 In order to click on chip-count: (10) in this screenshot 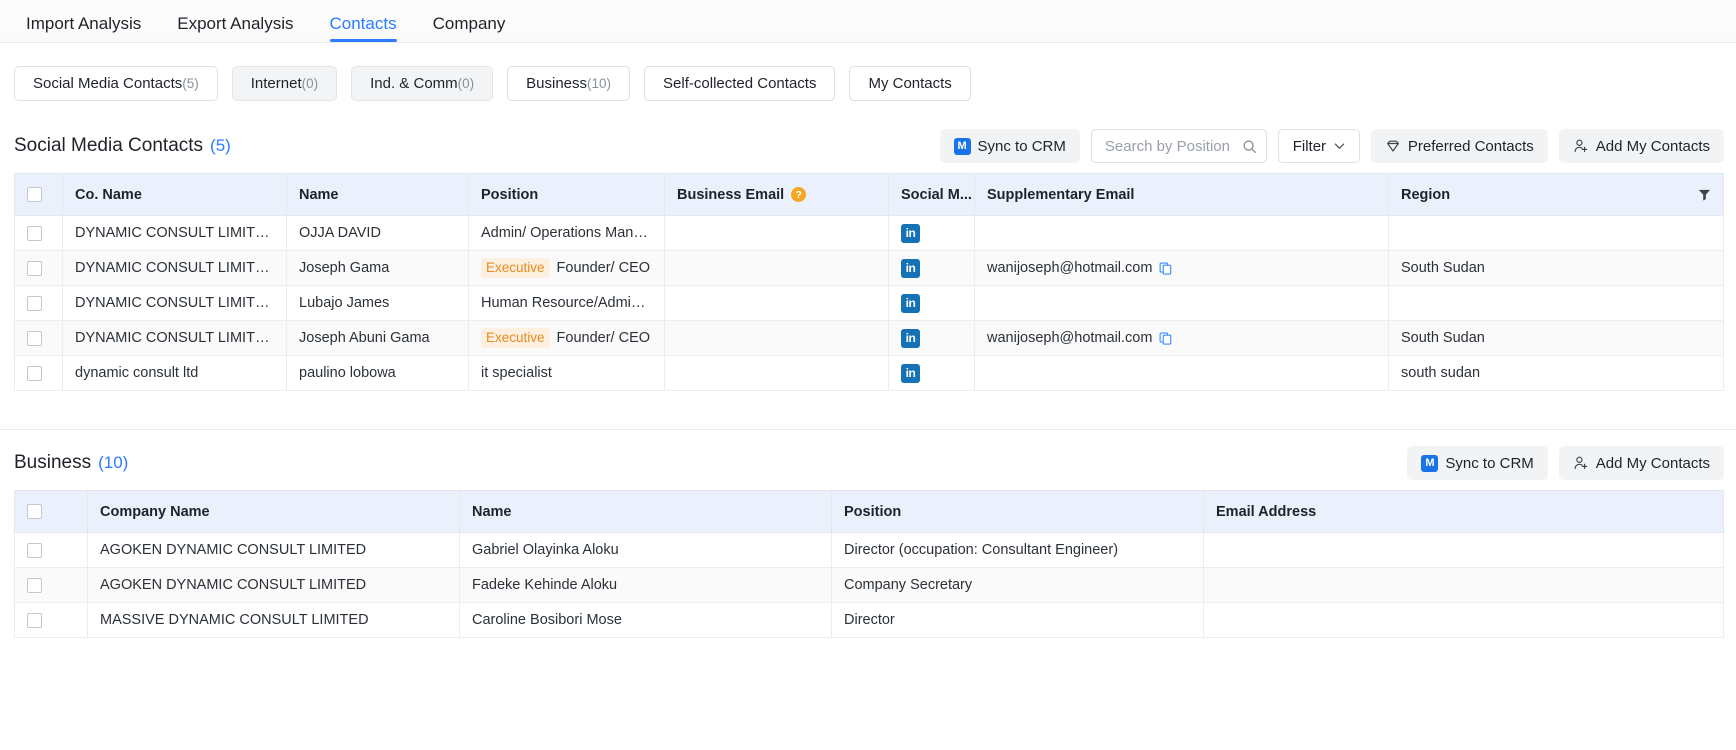, I will do `click(599, 83)`.